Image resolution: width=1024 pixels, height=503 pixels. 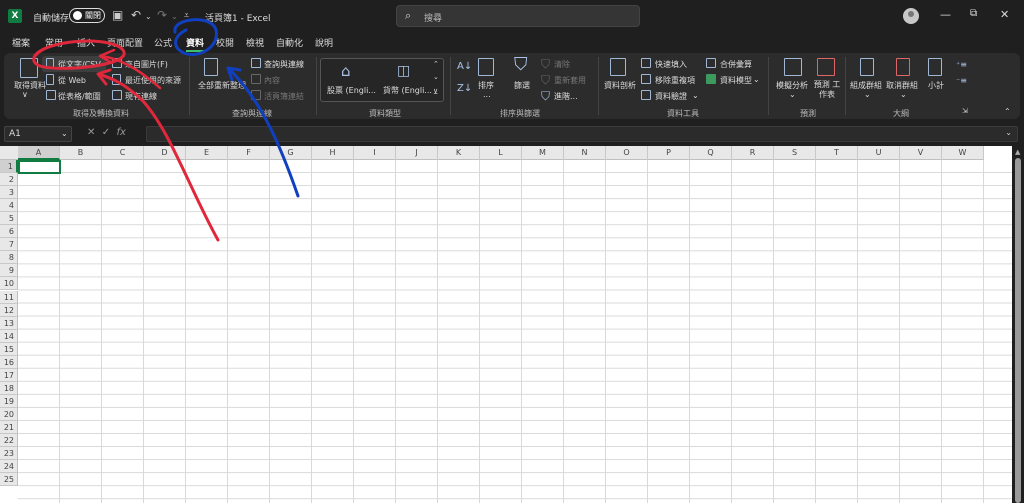 What do you see at coordinates (867, 94) in the screenshot?
I see `group-dropdown-icon: ⌄` at bounding box center [867, 94].